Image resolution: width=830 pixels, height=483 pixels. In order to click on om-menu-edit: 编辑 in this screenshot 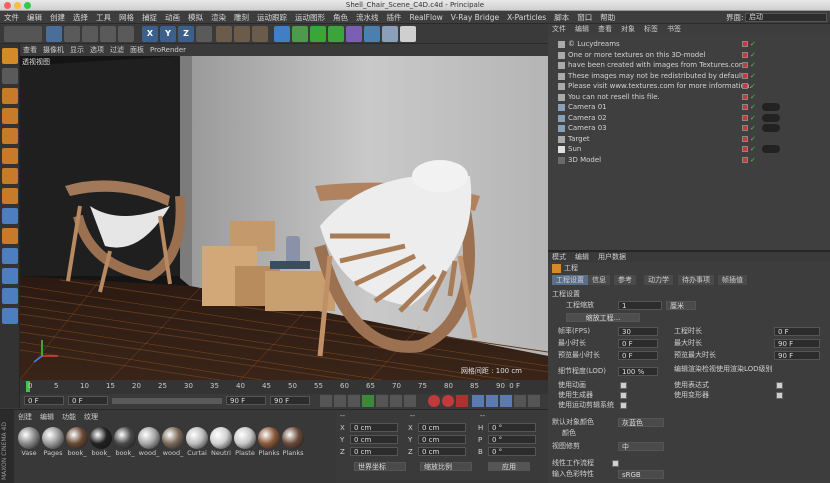, I will do `click(582, 29)`.